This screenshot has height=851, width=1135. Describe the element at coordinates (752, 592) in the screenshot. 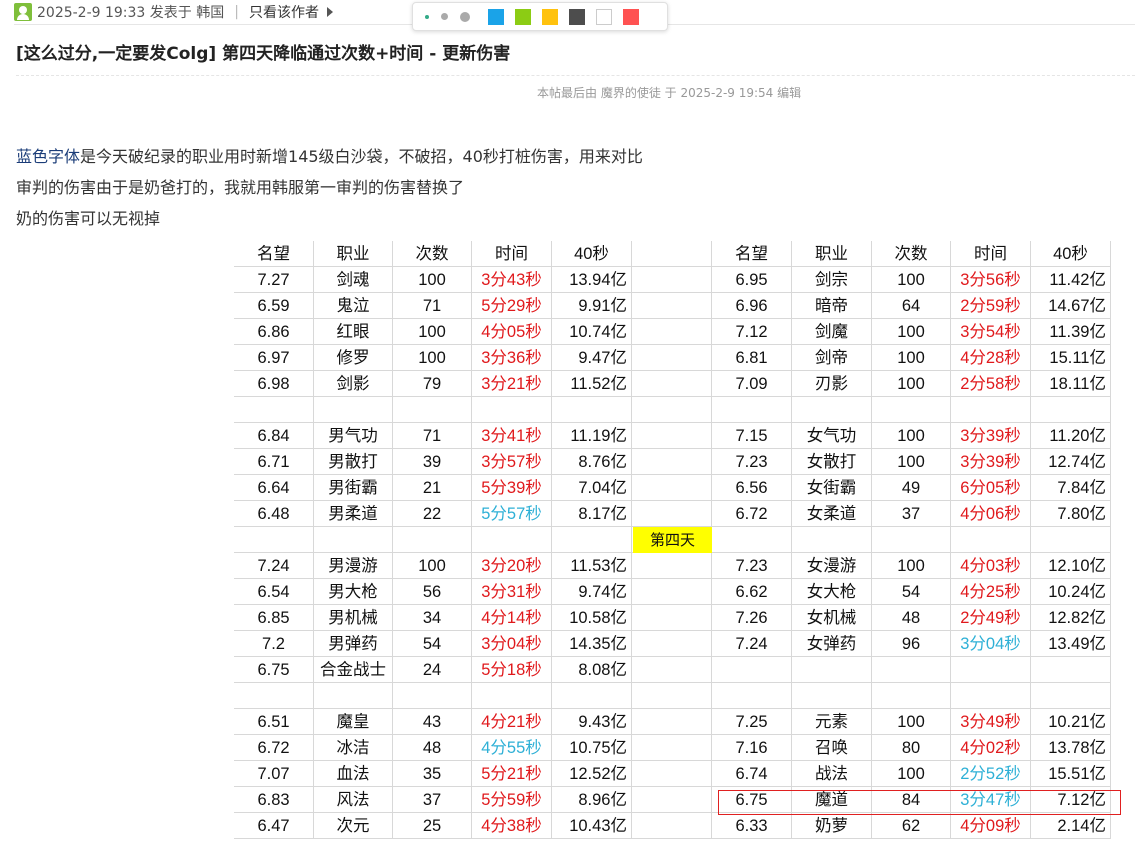

I see `table-cell: 6.62` at that location.